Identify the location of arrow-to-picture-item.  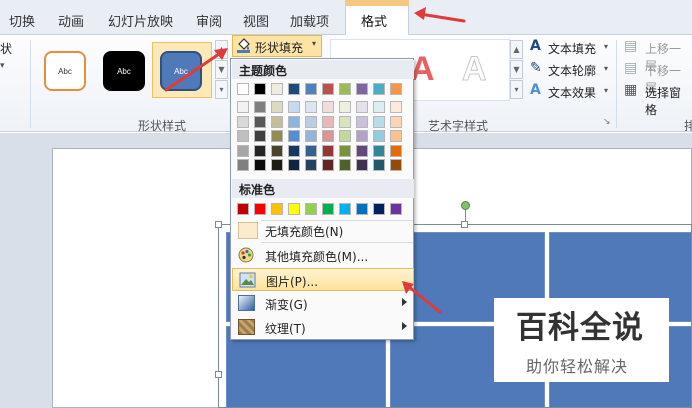
(424, 299).